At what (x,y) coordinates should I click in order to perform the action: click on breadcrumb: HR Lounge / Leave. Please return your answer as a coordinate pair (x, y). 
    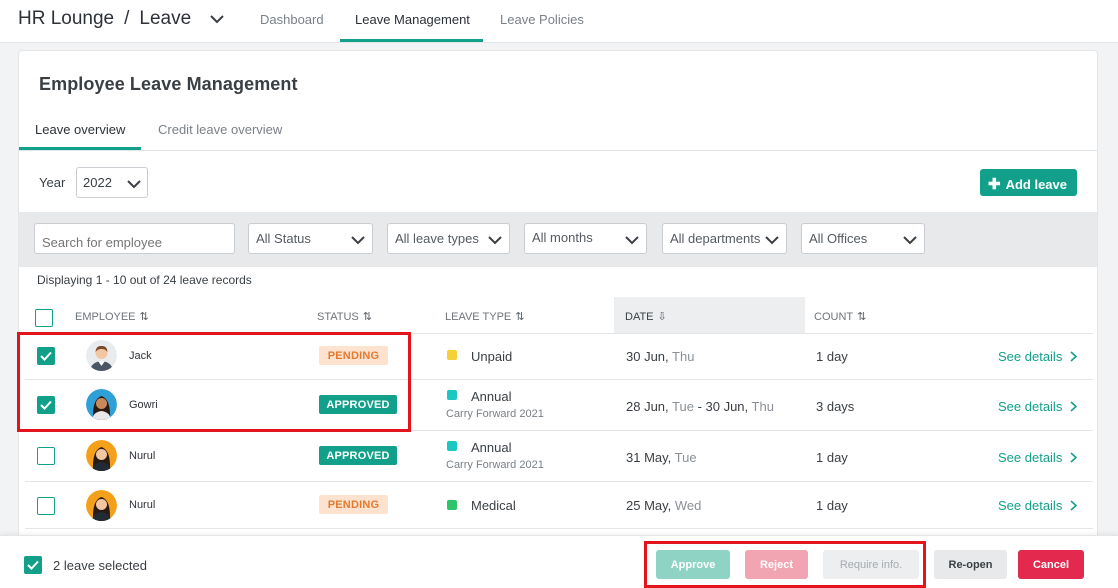
    Looking at the image, I should click on (121, 19).